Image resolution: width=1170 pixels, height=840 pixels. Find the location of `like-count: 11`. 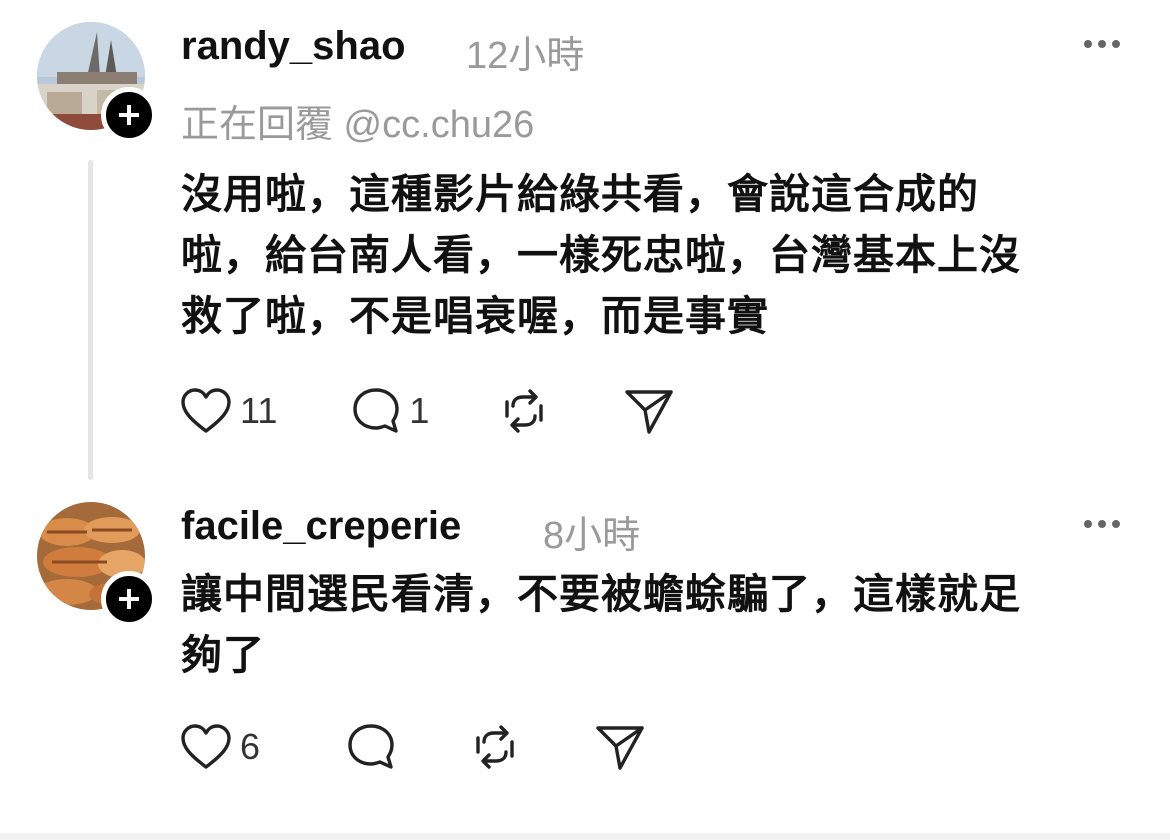

like-count: 11 is located at coordinates (259, 410).